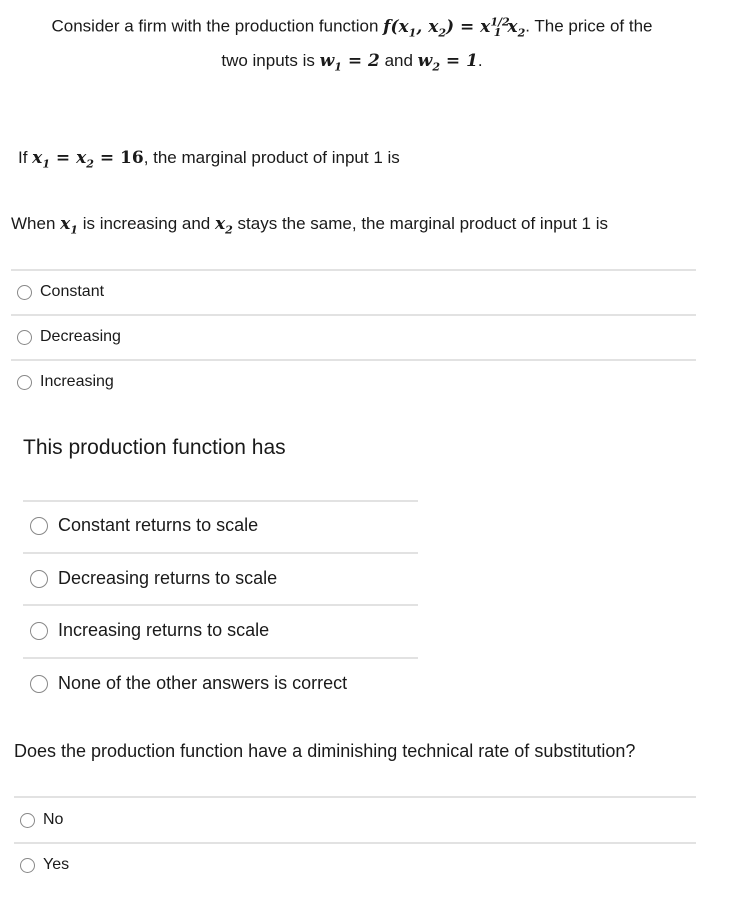 The height and width of the screenshot is (908, 740). I want to click on w2-price: w2 = 1, so click(447, 62).